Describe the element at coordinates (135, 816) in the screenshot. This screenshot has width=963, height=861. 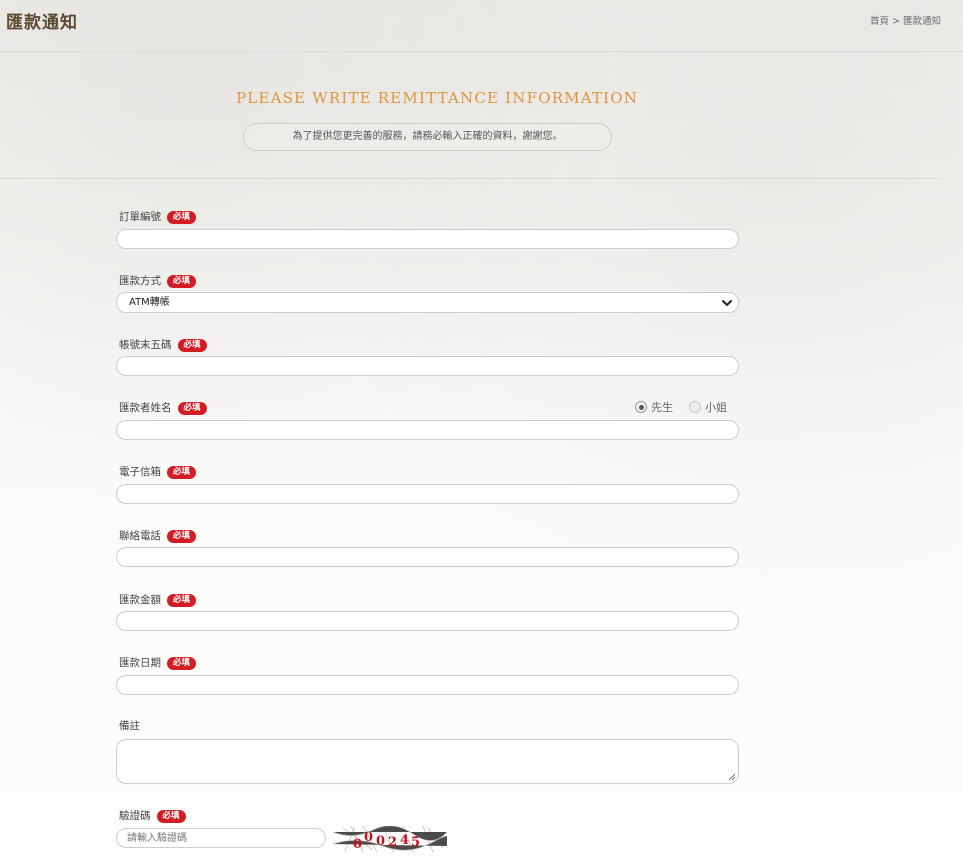
I see `captcha-label-text: 驗證碼` at that location.